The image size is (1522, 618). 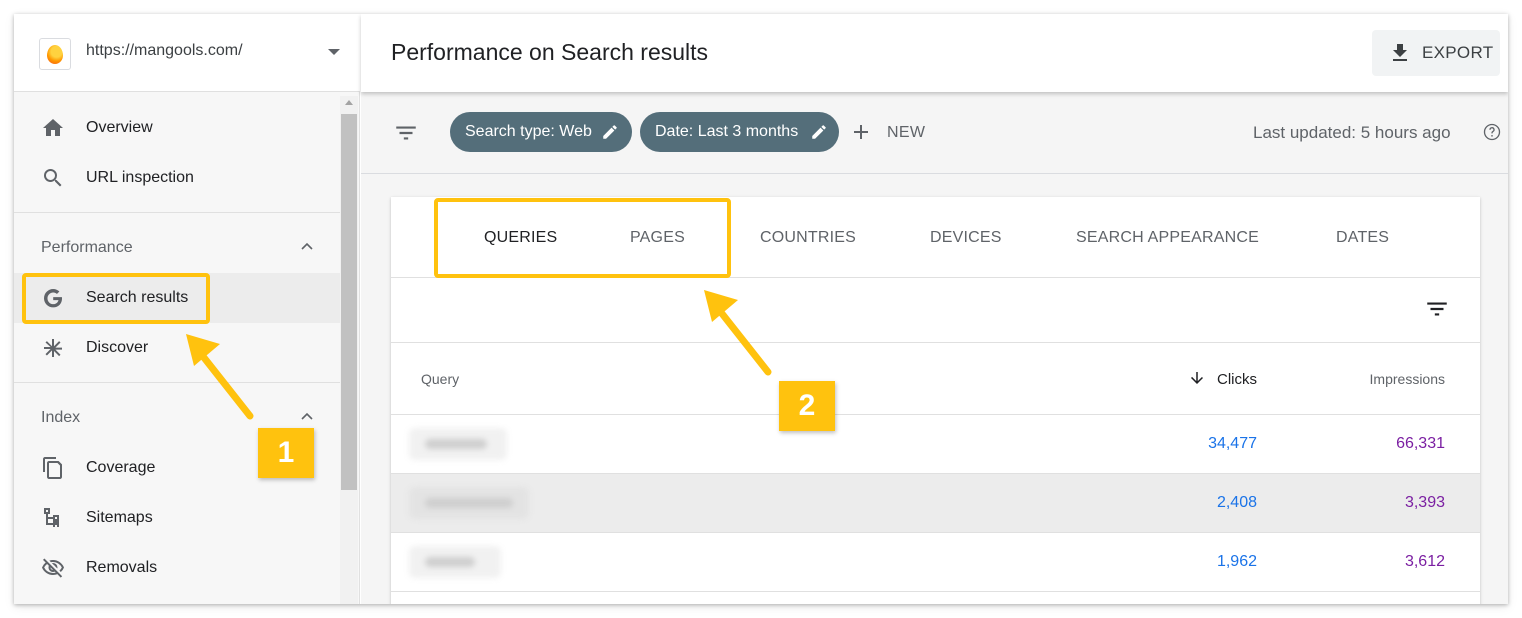 What do you see at coordinates (55, 54) in the screenshot?
I see `site-logo` at bounding box center [55, 54].